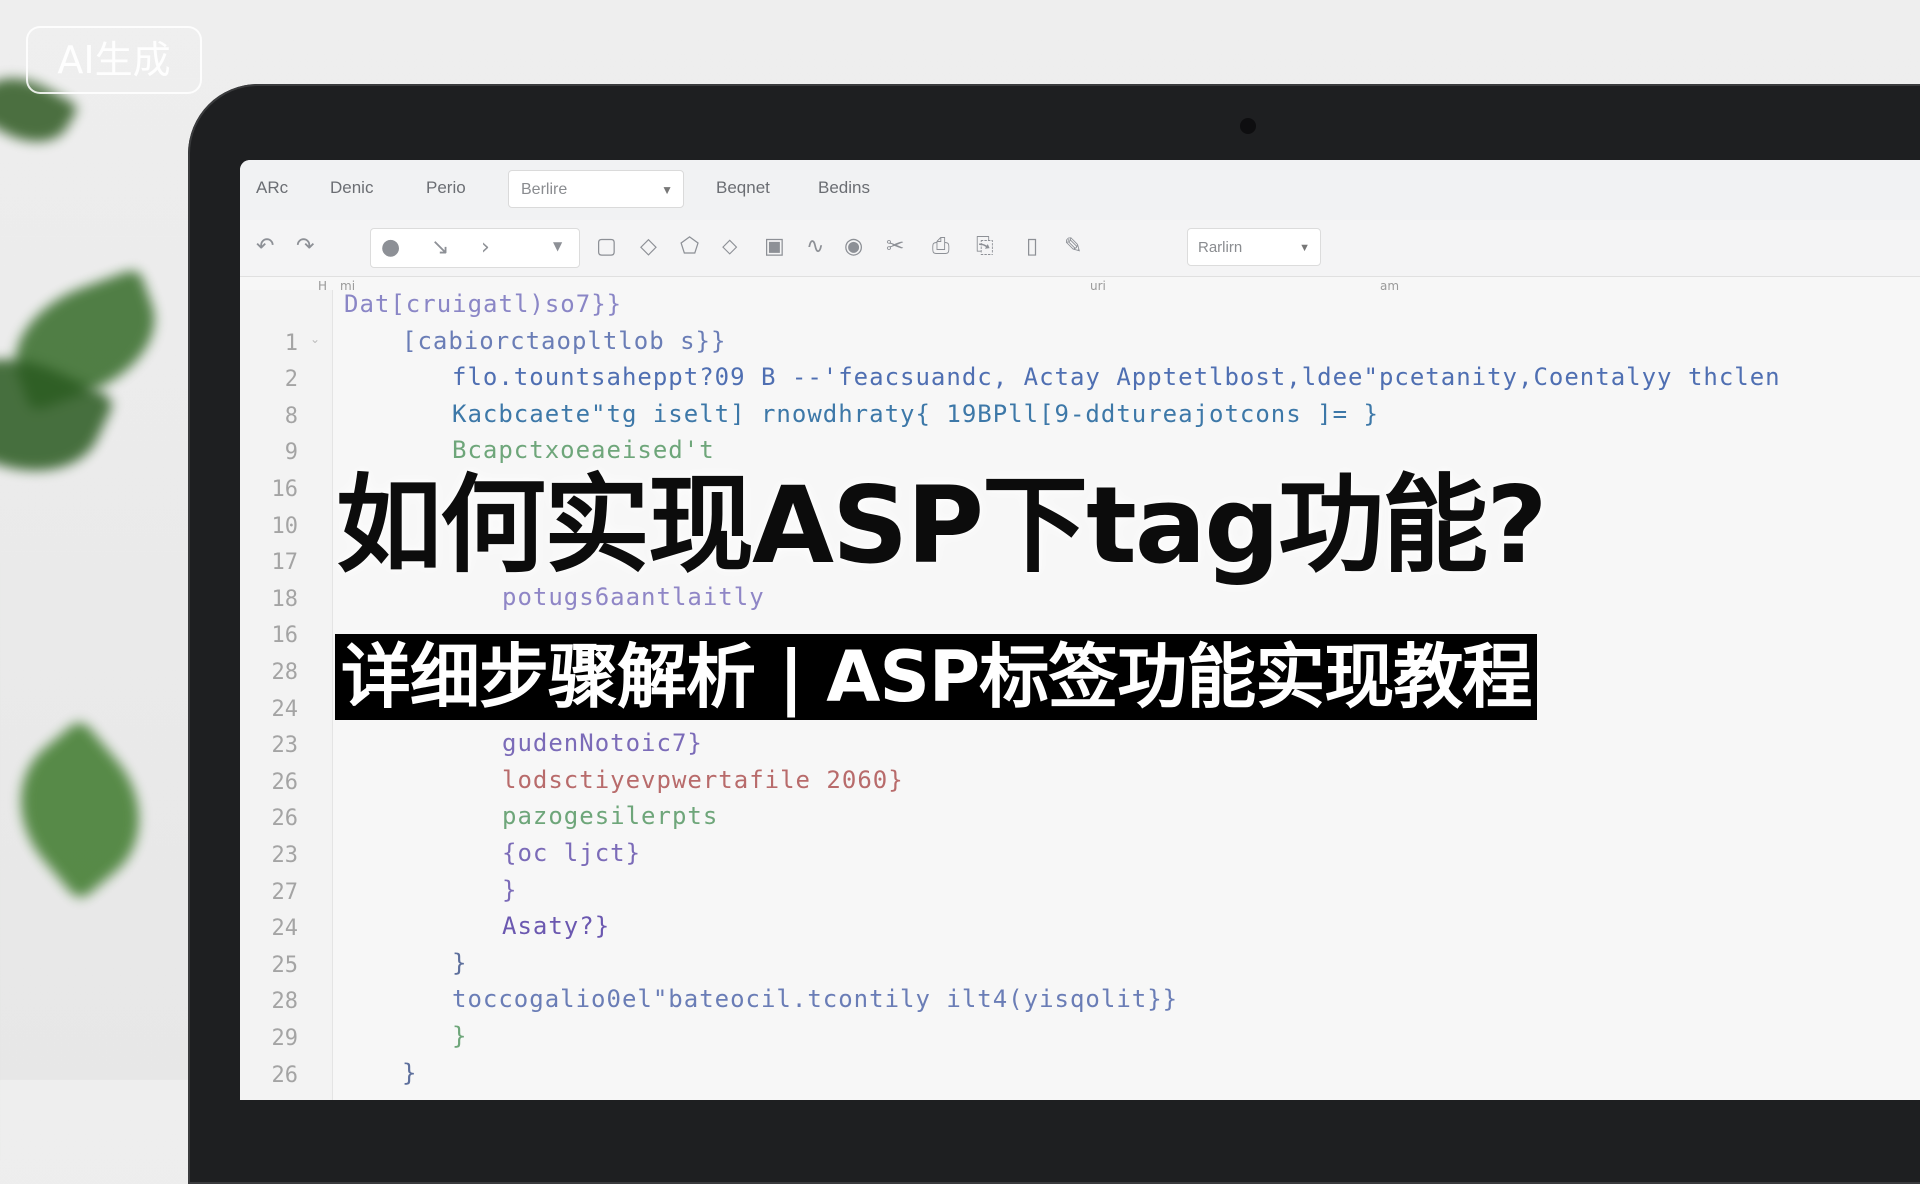  I want to click on tag-icon: ⬦, so click(729, 246).